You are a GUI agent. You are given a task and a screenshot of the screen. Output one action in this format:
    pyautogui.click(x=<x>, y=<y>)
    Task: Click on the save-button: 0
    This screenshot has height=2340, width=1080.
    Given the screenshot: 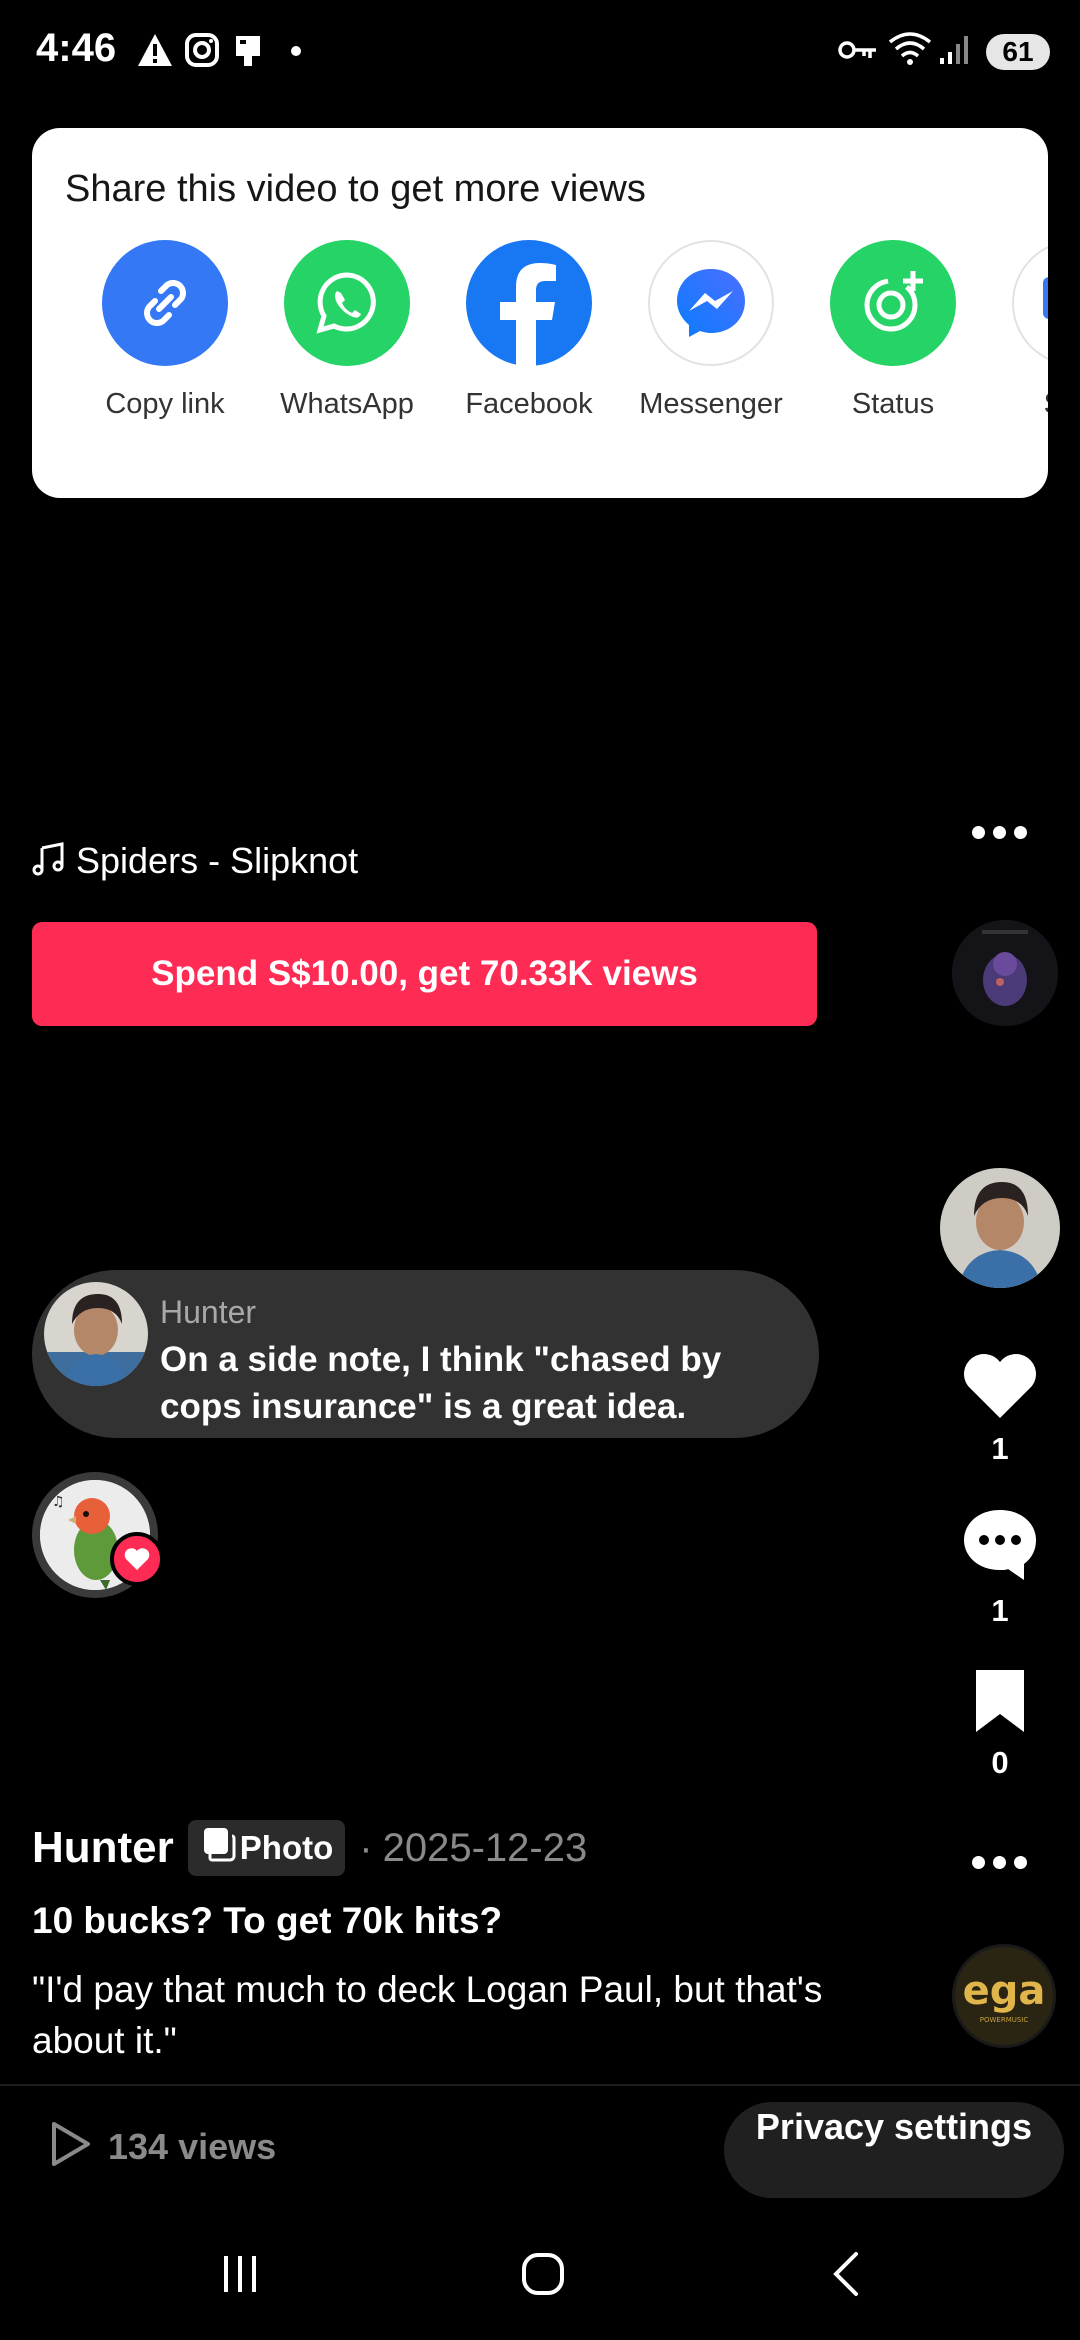 What is the action you would take?
    pyautogui.click(x=1000, y=1724)
    